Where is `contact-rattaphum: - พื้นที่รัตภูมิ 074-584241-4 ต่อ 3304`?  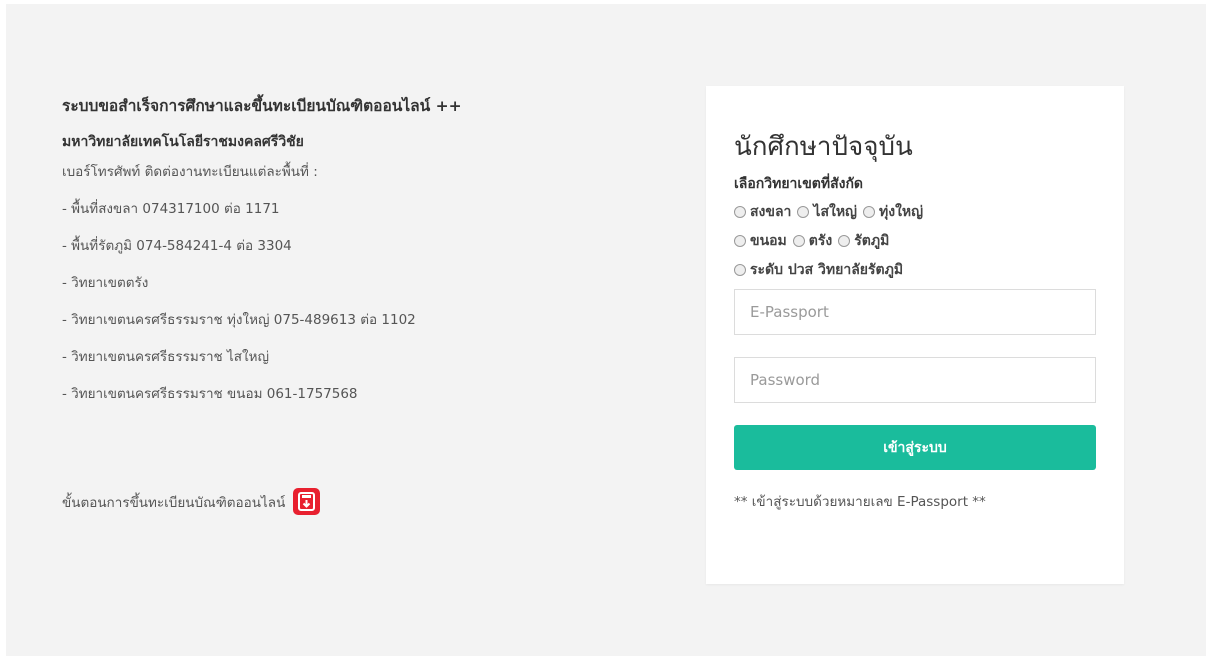
contact-rattaphum: - พื้นที่รัตภูมิ 074-584241-4 ต่อ 3304 is located at coordinates (177, 246).